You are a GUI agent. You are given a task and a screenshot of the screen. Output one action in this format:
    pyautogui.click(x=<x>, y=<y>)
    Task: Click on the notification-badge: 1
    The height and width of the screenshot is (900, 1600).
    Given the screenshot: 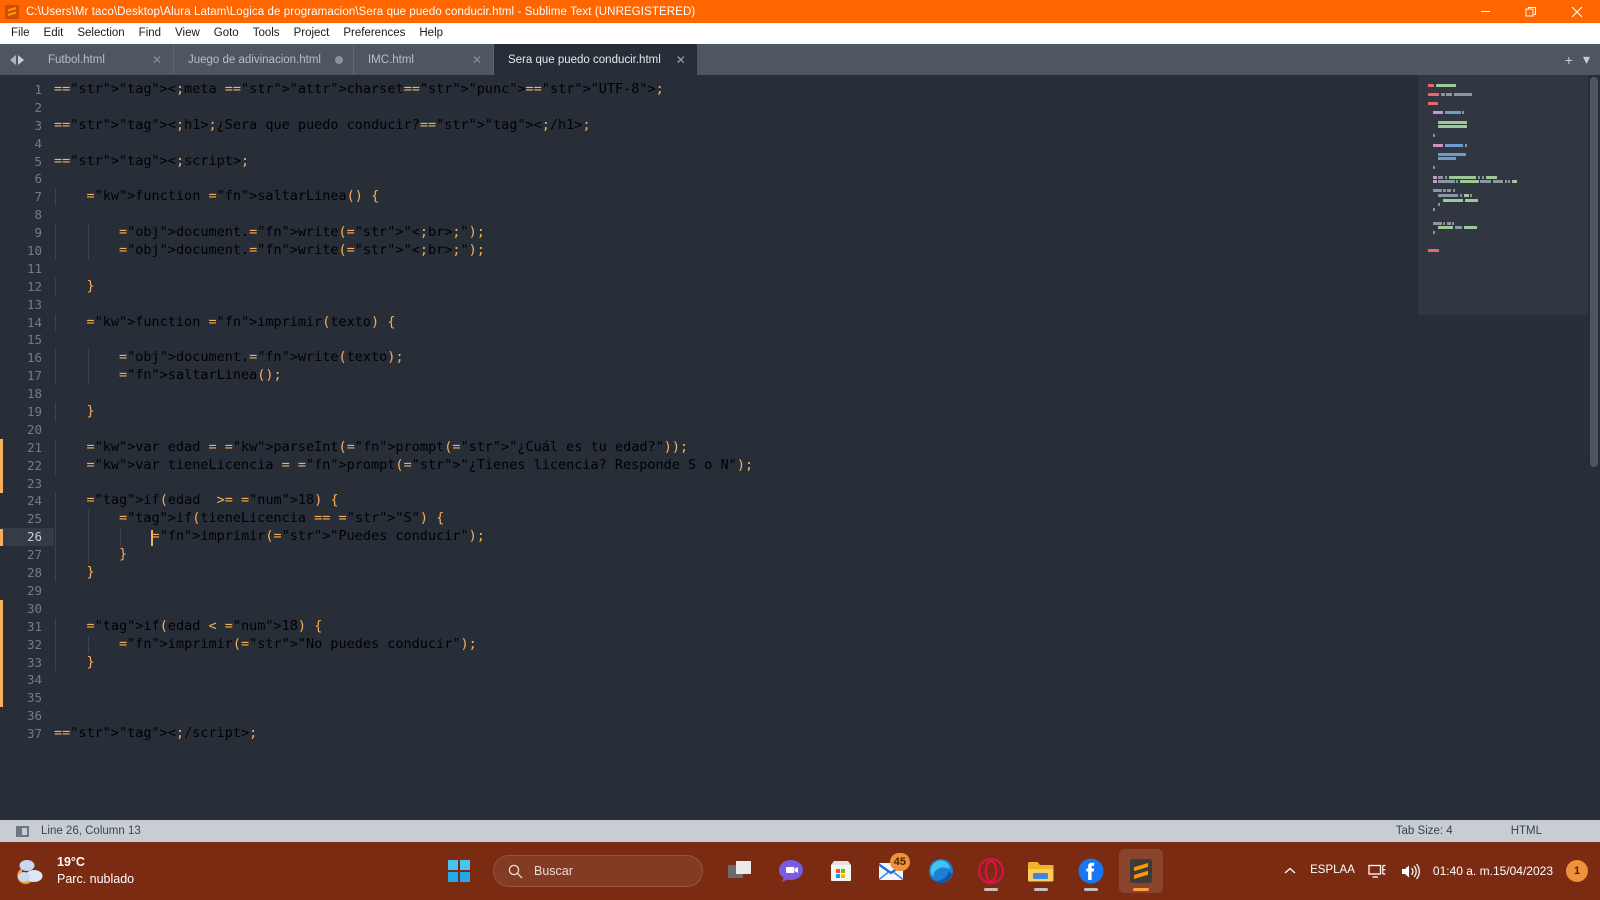 What is the action you would take?
    pyautogui.click(x=1577, y=871)
    